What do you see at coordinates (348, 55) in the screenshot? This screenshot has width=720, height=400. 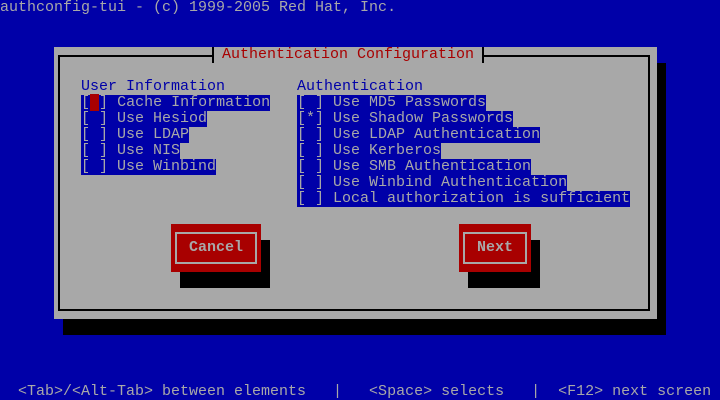 I see `dialog-title: Authentication Configuration` at bounding box center [348, 55].